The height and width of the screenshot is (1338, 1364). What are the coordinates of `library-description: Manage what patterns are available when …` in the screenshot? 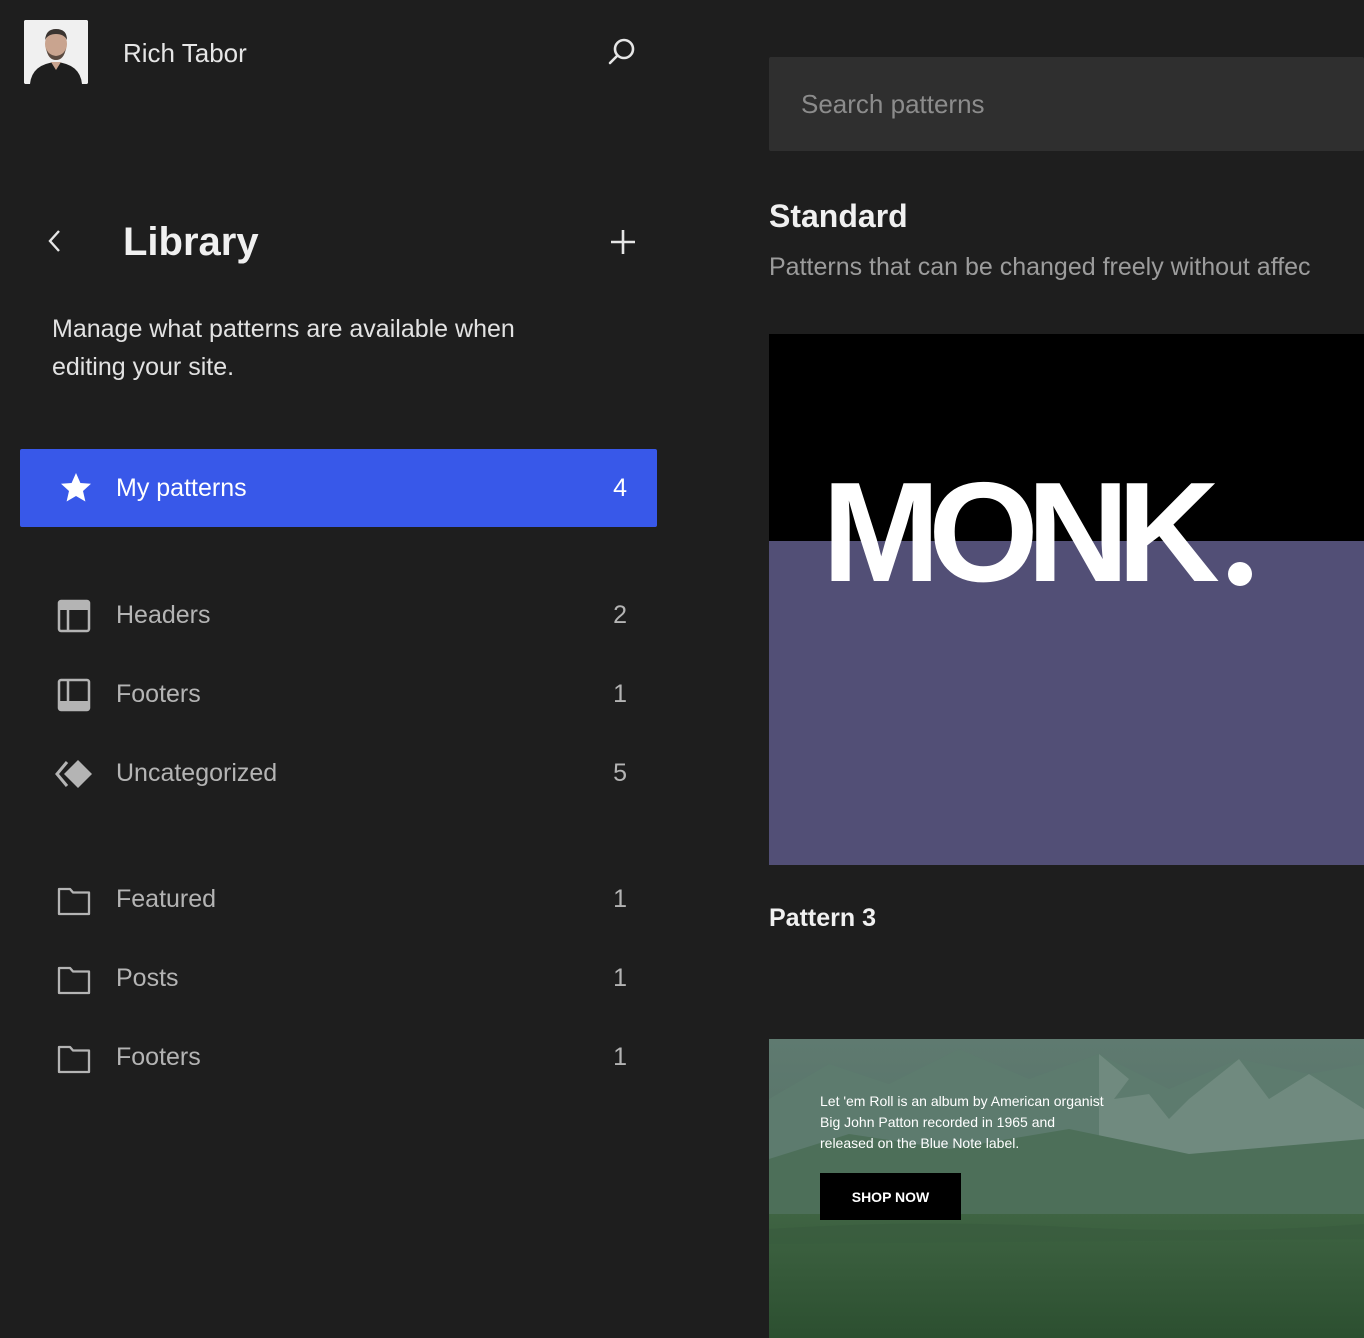 It's located at (283, 348).